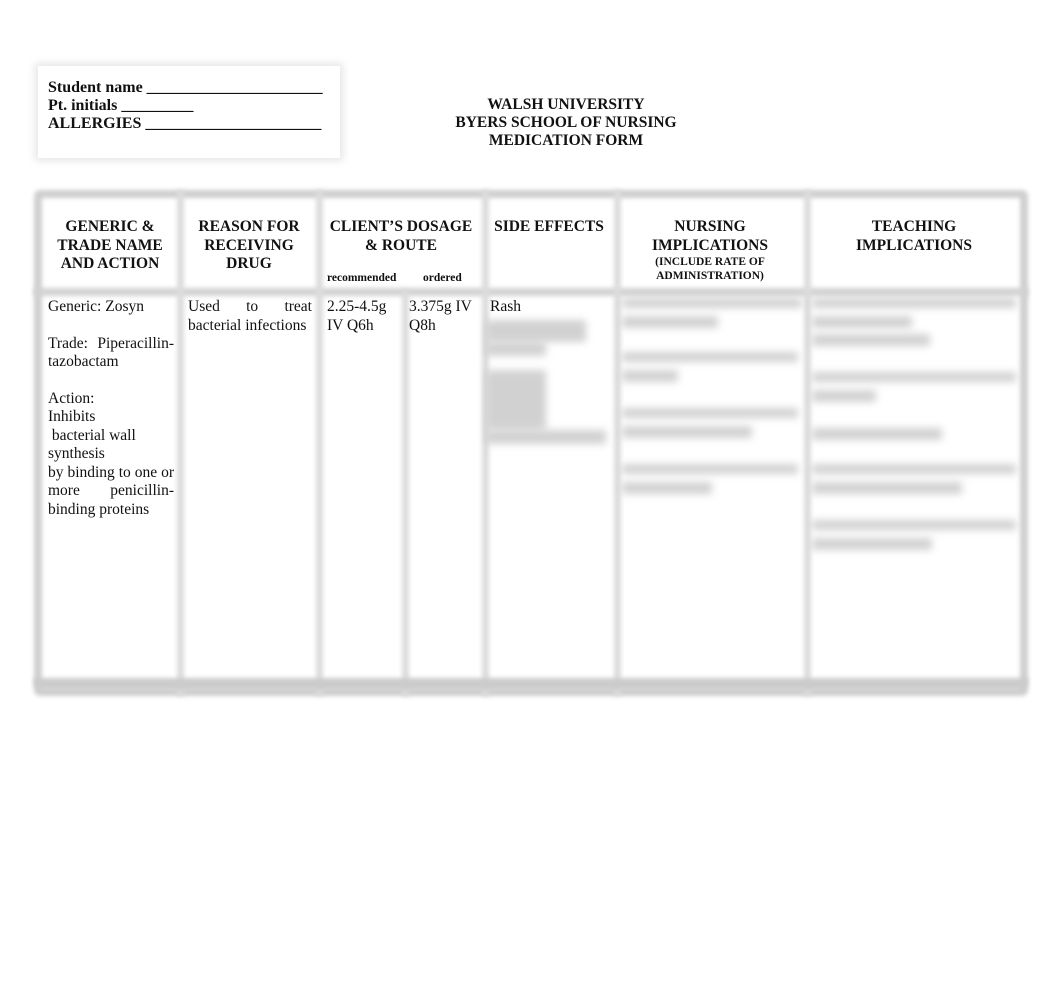  What do you see at coordinates (249, 263) in the screenshot?
I see `header-line: DRUG` at bounding box center [249, 263].